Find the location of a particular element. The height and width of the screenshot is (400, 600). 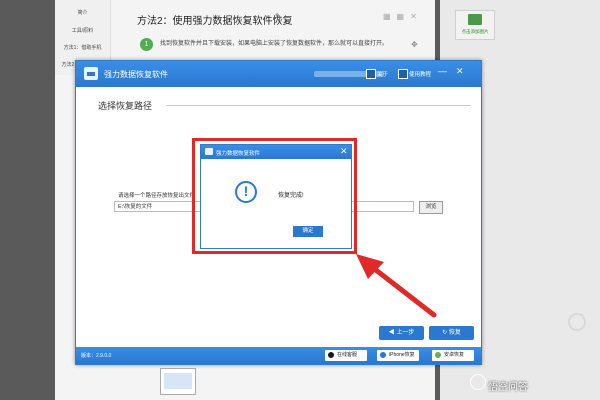

gear-icon is located at coordinates (577, 322).